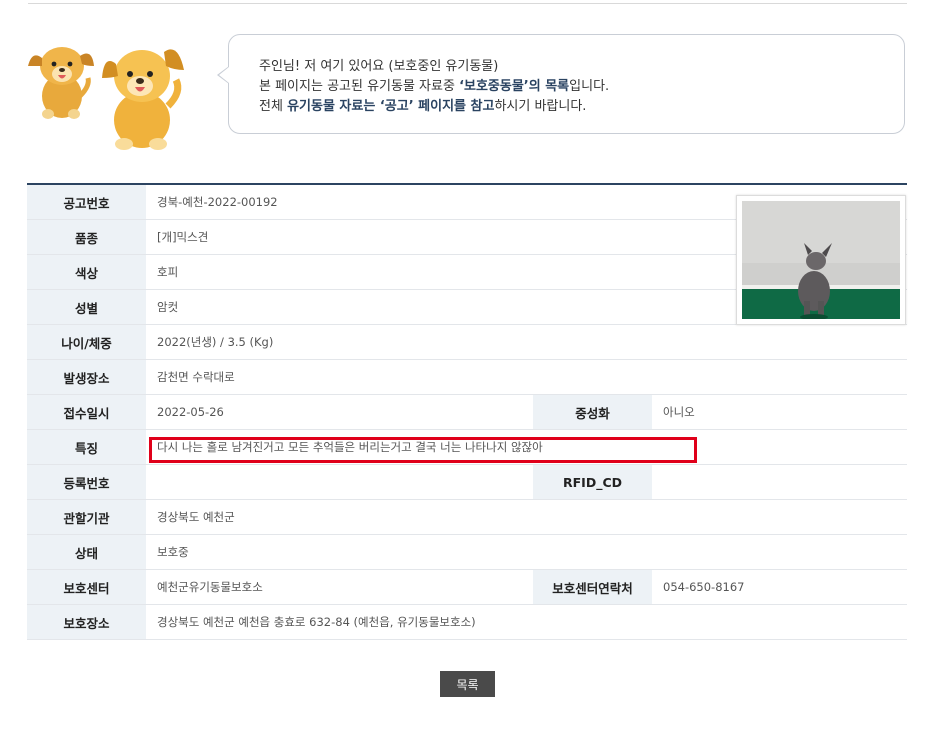 The image size is (949, 741). I want to click on label-shelter-phone: 보호센터연락처, so click(592, 587).